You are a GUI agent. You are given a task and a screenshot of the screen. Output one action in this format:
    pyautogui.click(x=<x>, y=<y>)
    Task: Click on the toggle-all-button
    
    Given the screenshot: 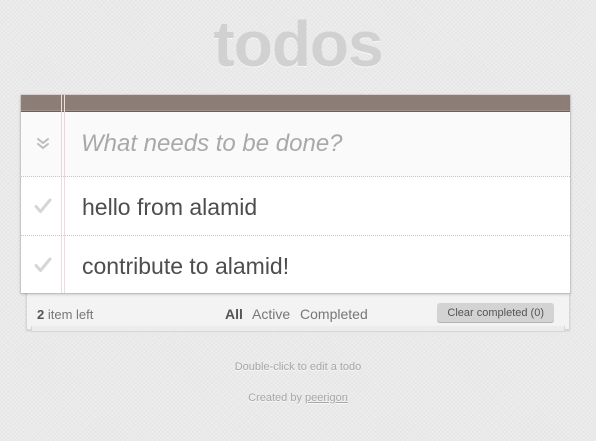 What is the action you would take?
    pyautogui.click(x=43, y=144)
    